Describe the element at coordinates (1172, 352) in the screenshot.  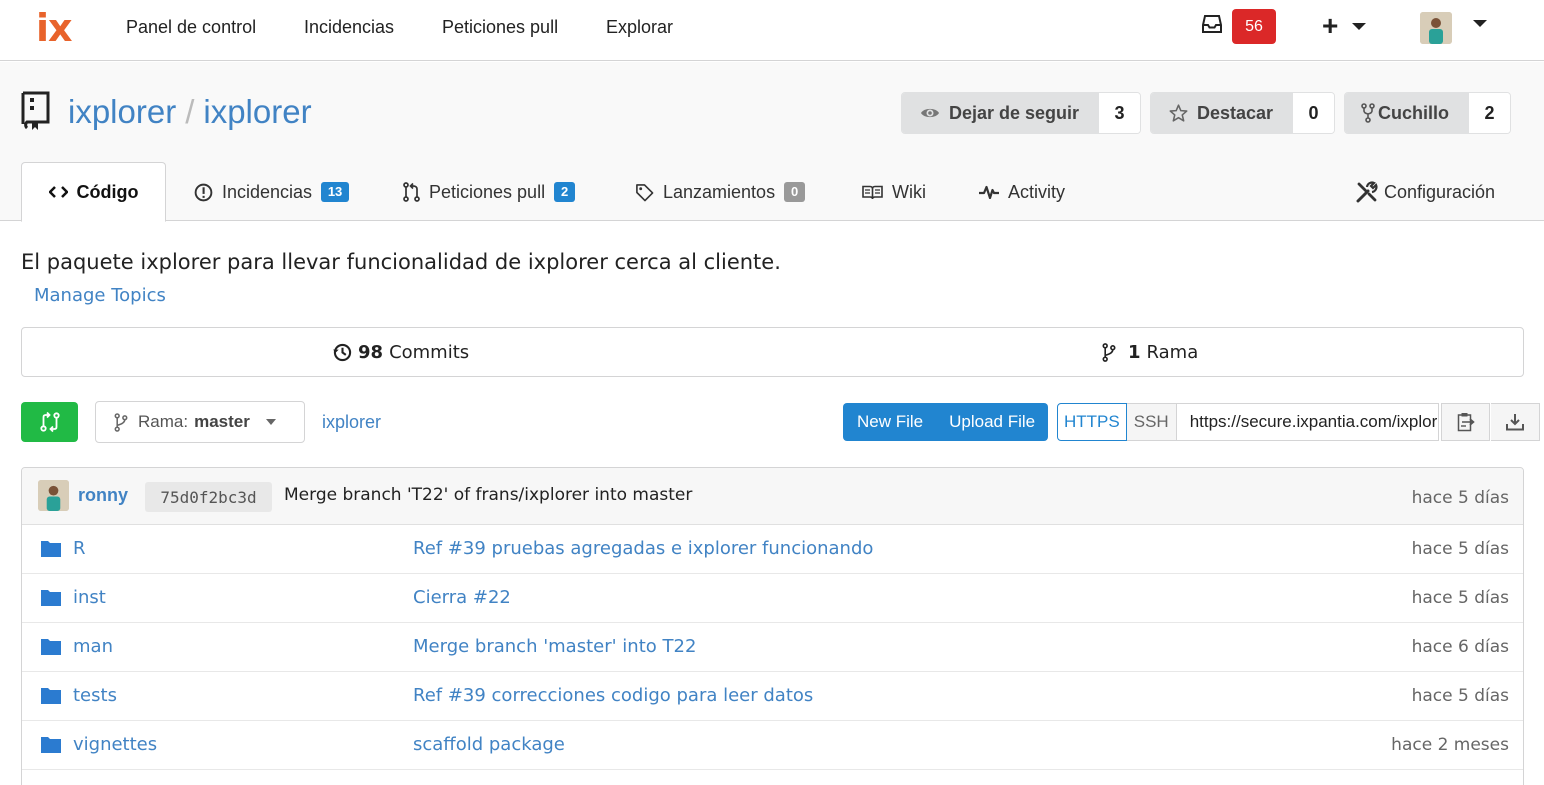
I see `branches-label: Rama` at that location.